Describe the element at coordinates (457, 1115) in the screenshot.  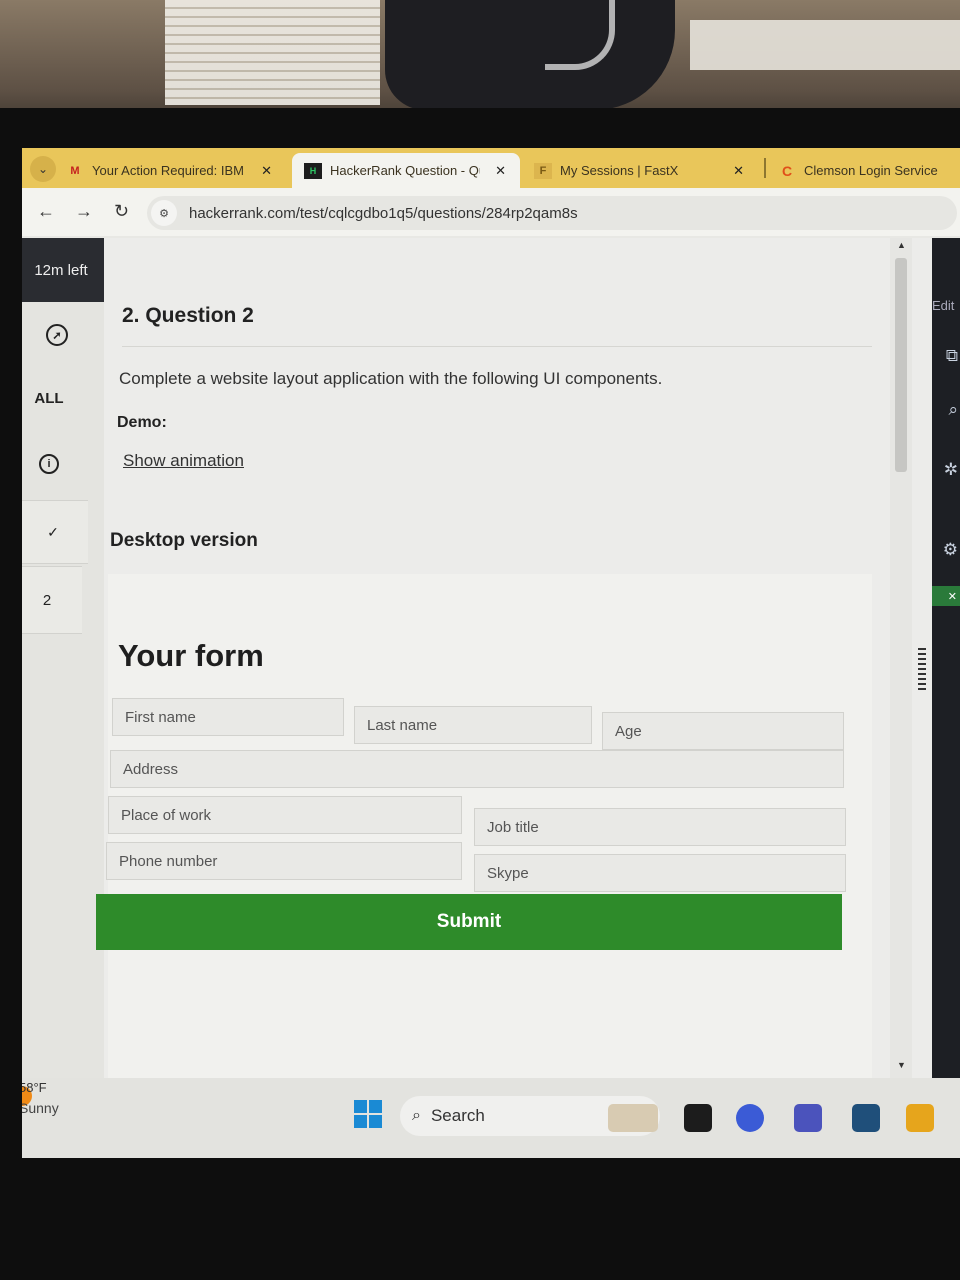
I see `search-label: Search` at that location.